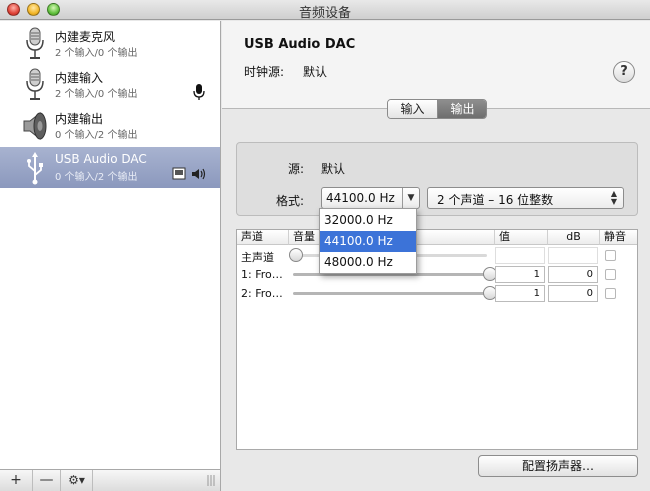 This screenshot has height=491, width=650. I want to click on sample-rate-menu: 32000.0 Hz 44100.0 Hz 48000.0 Hz, so click(368, 241).